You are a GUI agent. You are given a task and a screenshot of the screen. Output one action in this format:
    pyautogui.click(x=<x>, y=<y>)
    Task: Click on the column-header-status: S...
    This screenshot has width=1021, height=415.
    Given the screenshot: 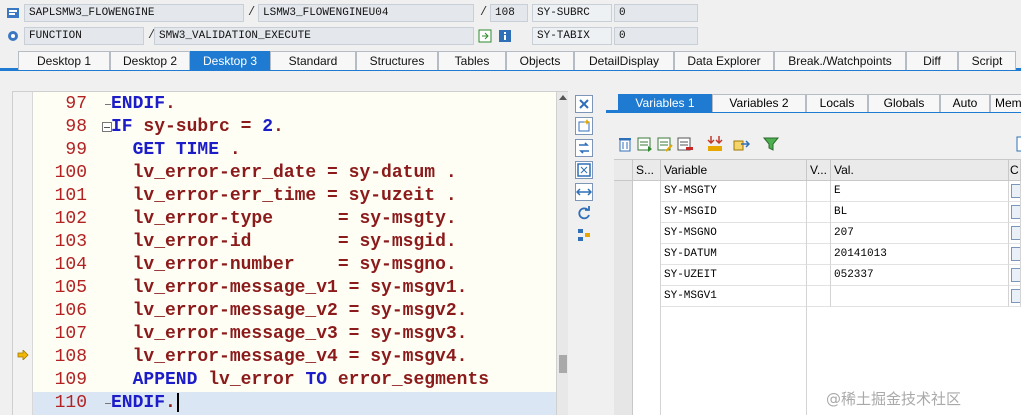 What is the action you would take?
    pyautogui.click(x=647, y=170)
    